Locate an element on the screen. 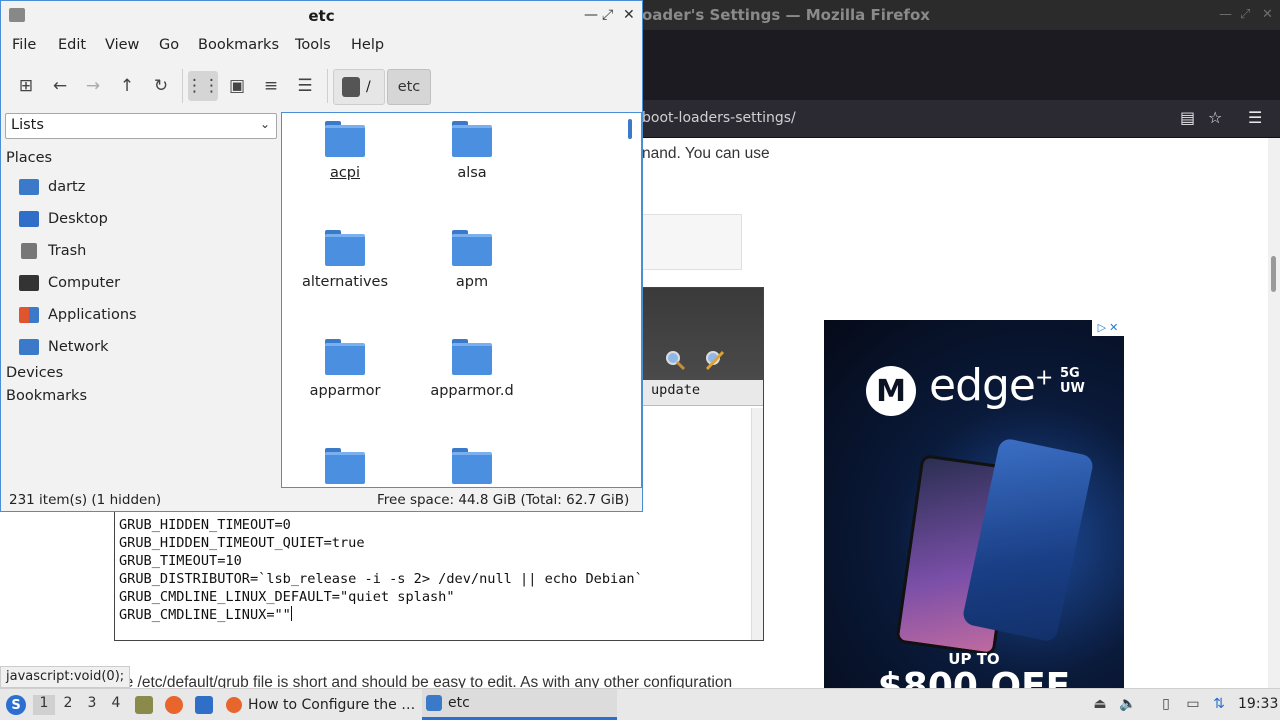 This screenshot has width=1280, height=720. thumbnail-view-icon: ▣ is located at coordinates (237, 86).